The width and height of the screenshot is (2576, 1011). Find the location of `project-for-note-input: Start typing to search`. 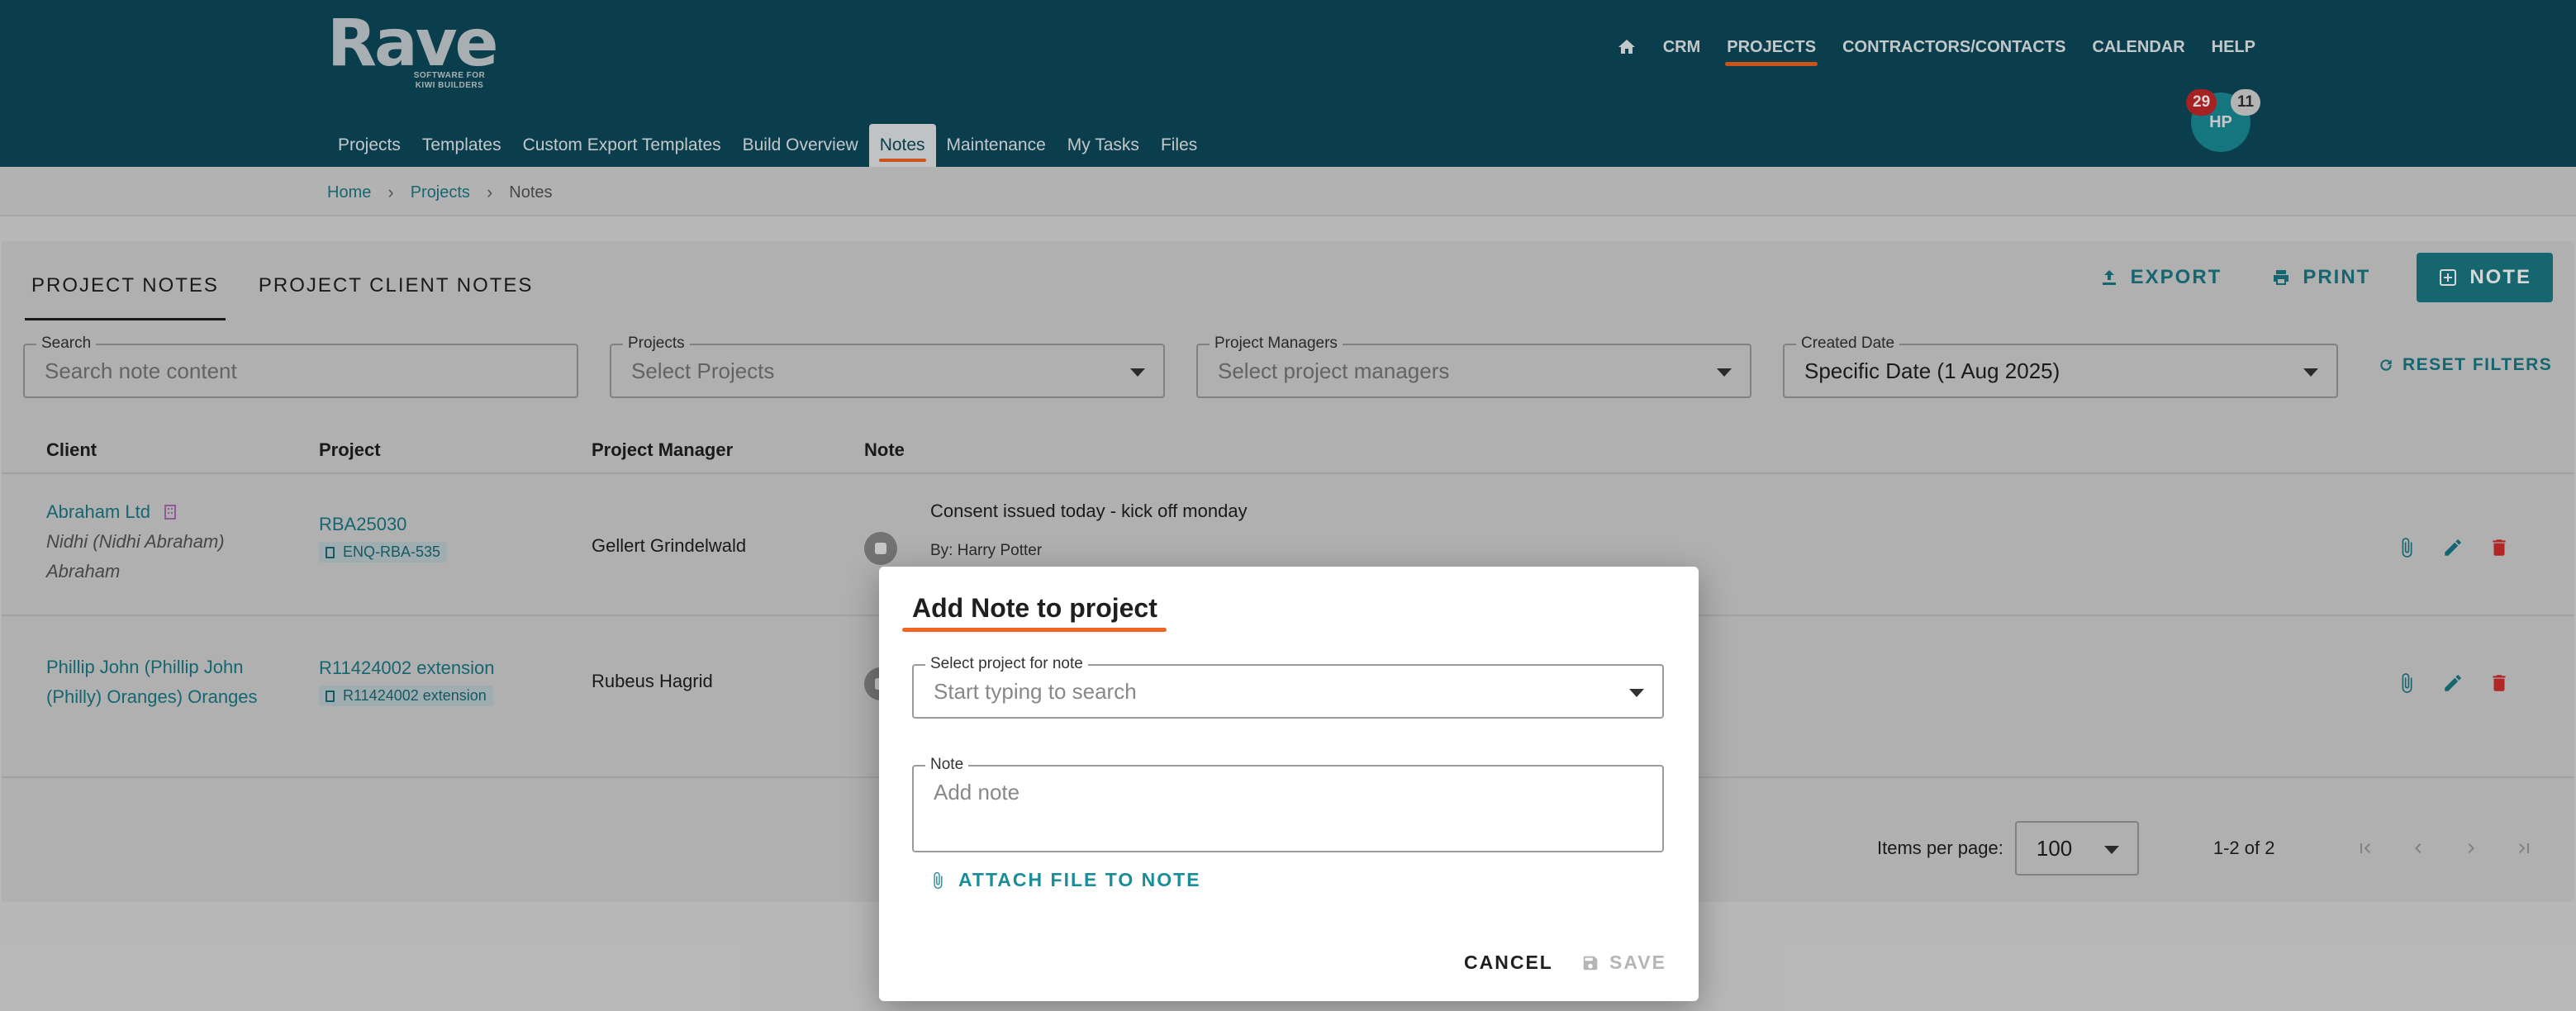

project-for-note-input: Start typing to search is located at coordinates (1035, 692).